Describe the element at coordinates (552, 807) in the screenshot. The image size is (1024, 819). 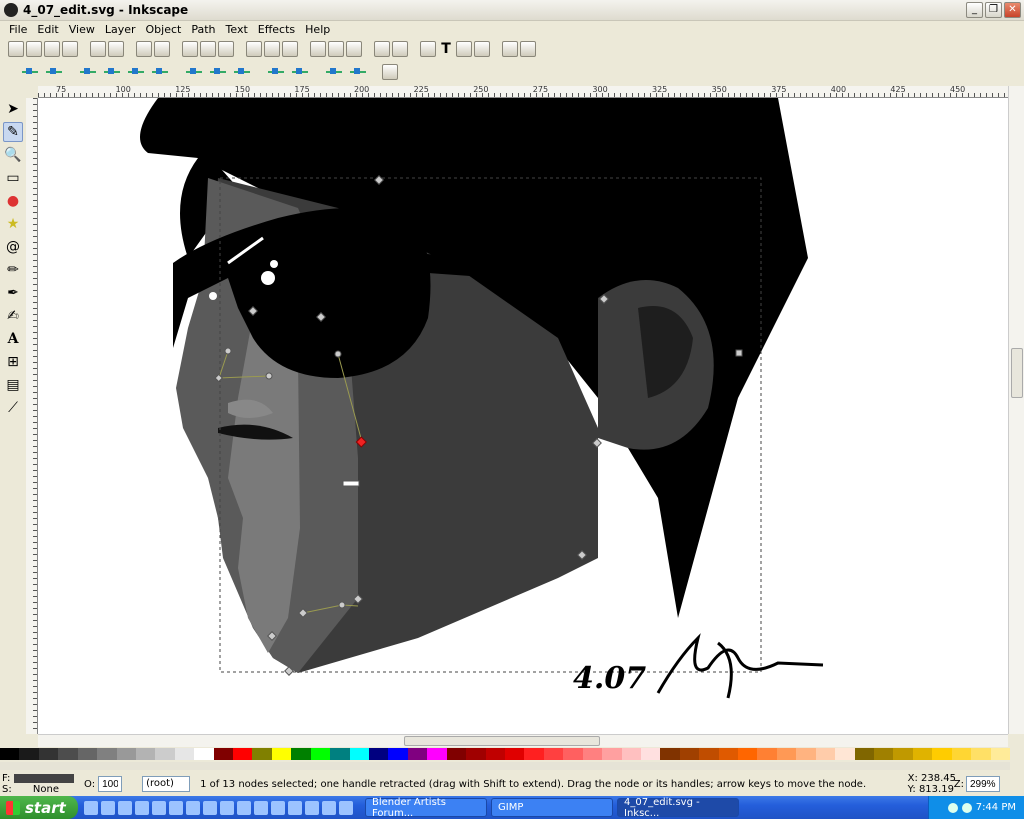
I see `taskbar-item-gimp: GIMP` at that location.